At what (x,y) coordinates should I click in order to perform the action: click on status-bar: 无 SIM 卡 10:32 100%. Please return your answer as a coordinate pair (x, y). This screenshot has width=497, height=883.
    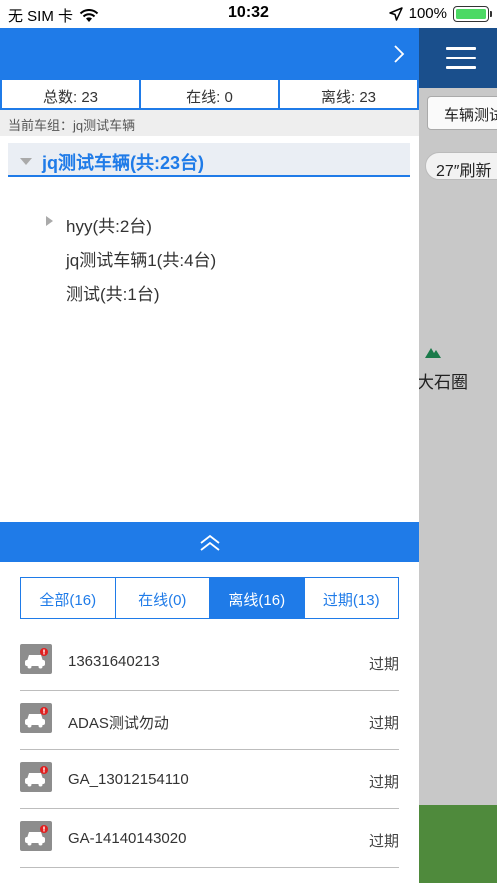
    Looking at the image, I should click on (248, 14).